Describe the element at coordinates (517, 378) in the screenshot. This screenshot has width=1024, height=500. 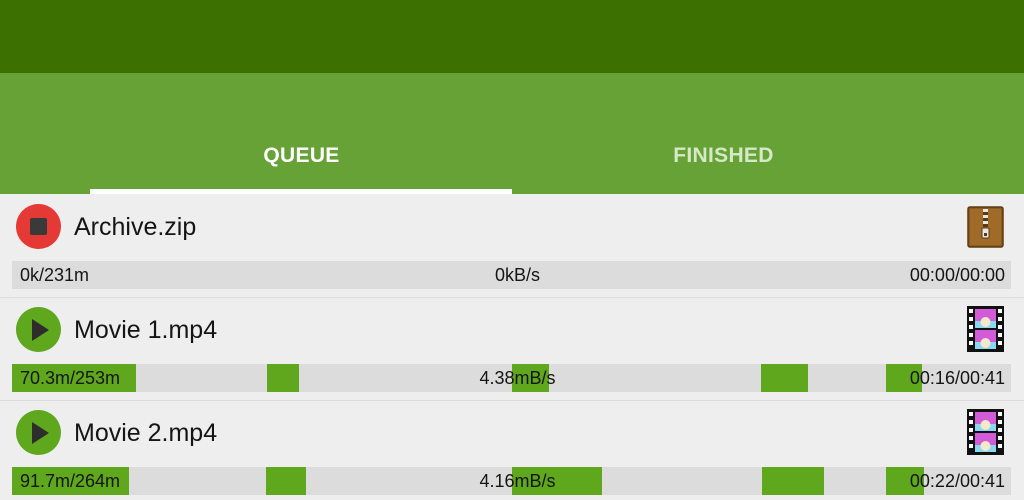
I see `speed-text: 4.38mB/s` at that location.